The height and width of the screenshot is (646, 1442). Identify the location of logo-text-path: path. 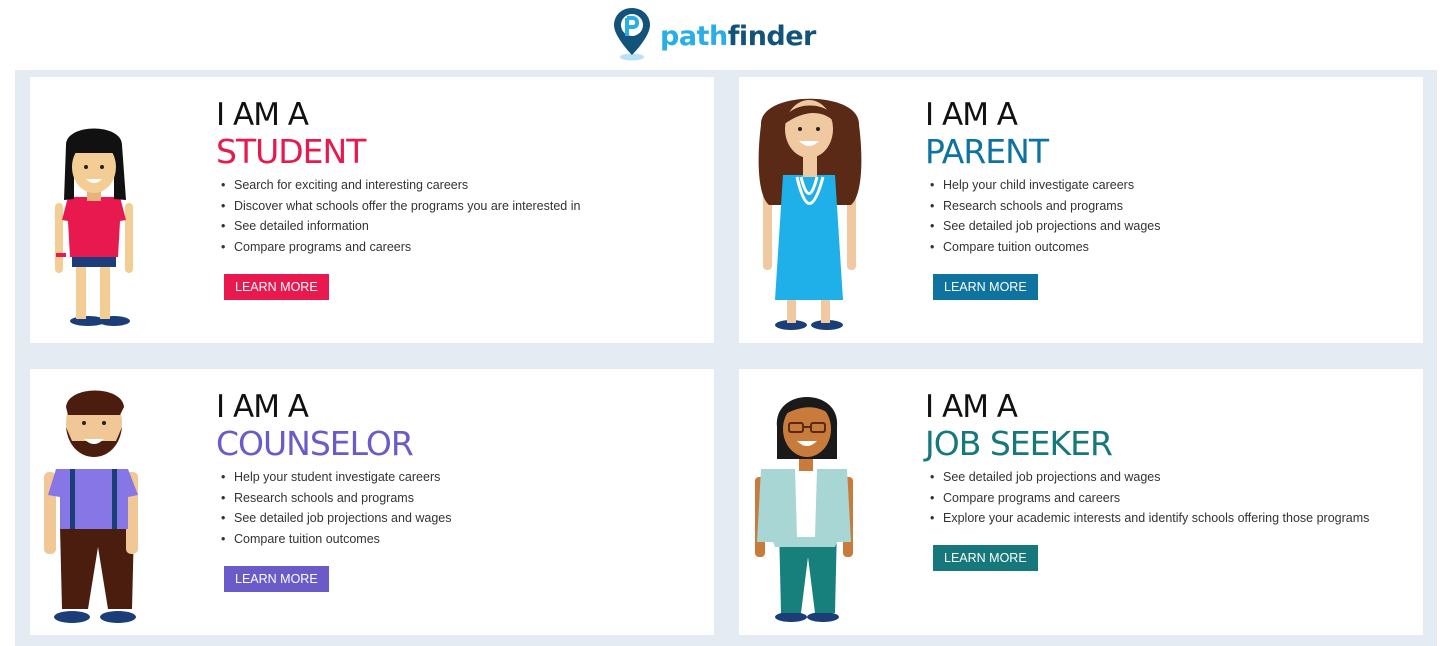
(694, 36).